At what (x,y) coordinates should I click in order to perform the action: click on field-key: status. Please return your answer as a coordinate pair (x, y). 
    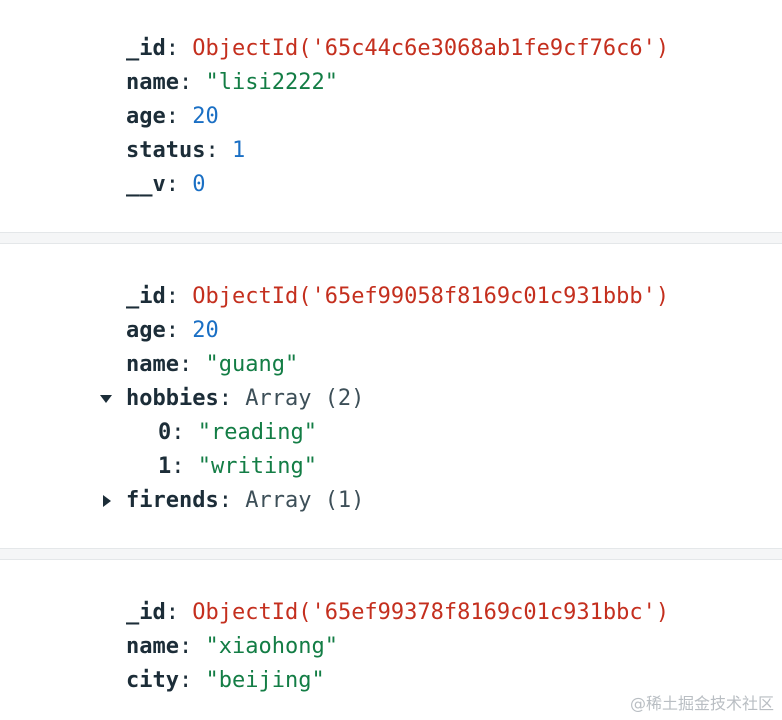
    Looking at the image, I should click on (166, 150).